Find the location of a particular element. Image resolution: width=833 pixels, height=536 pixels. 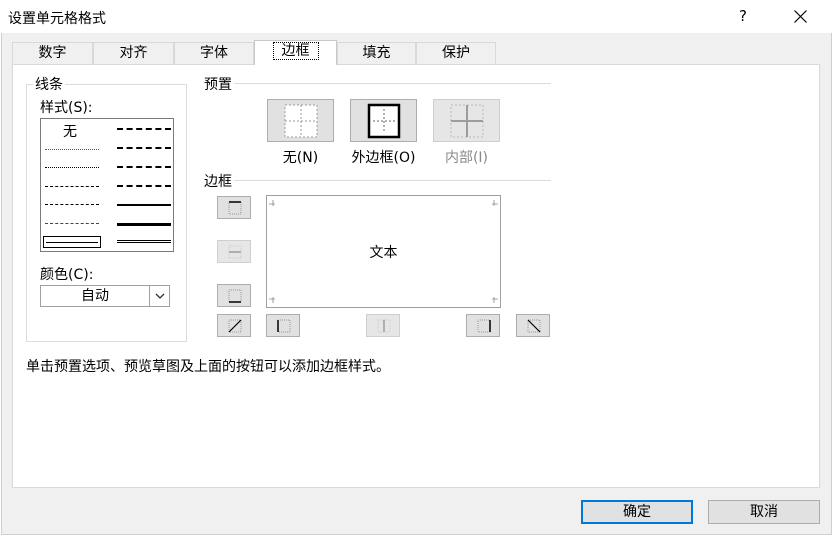

diagonal-down-icon is located at coordinates (534, 326).